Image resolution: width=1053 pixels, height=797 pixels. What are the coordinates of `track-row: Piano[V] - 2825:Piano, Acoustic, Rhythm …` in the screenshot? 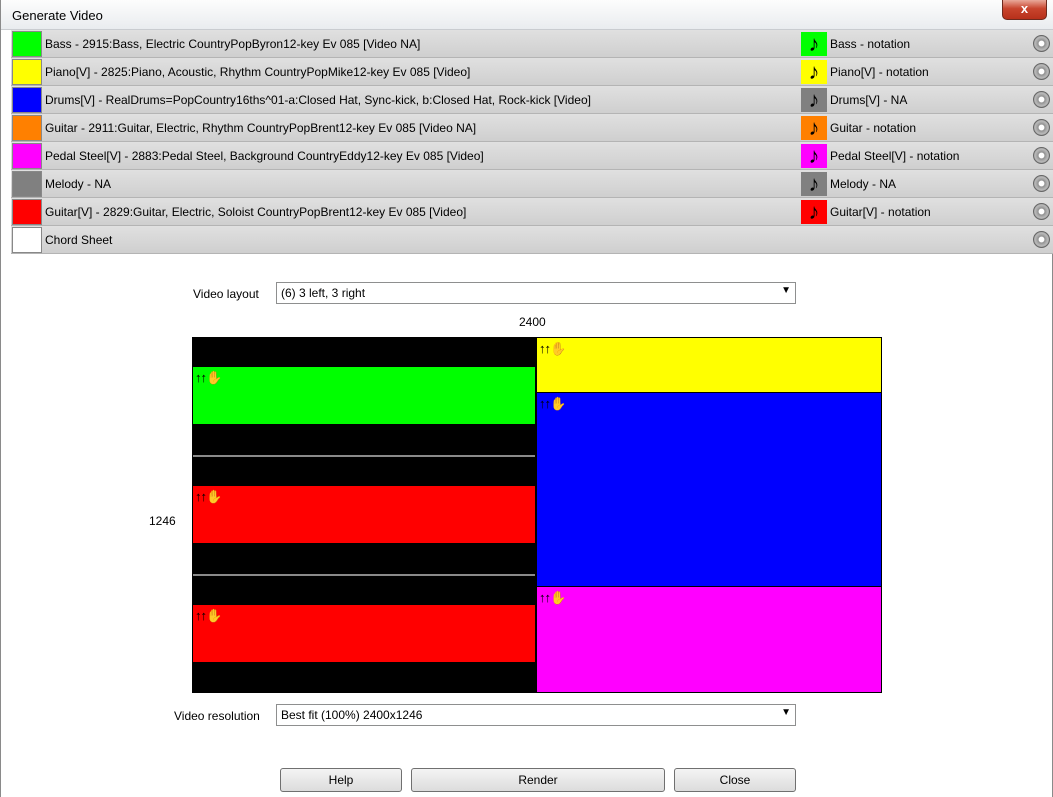 It's located at (532, 72).